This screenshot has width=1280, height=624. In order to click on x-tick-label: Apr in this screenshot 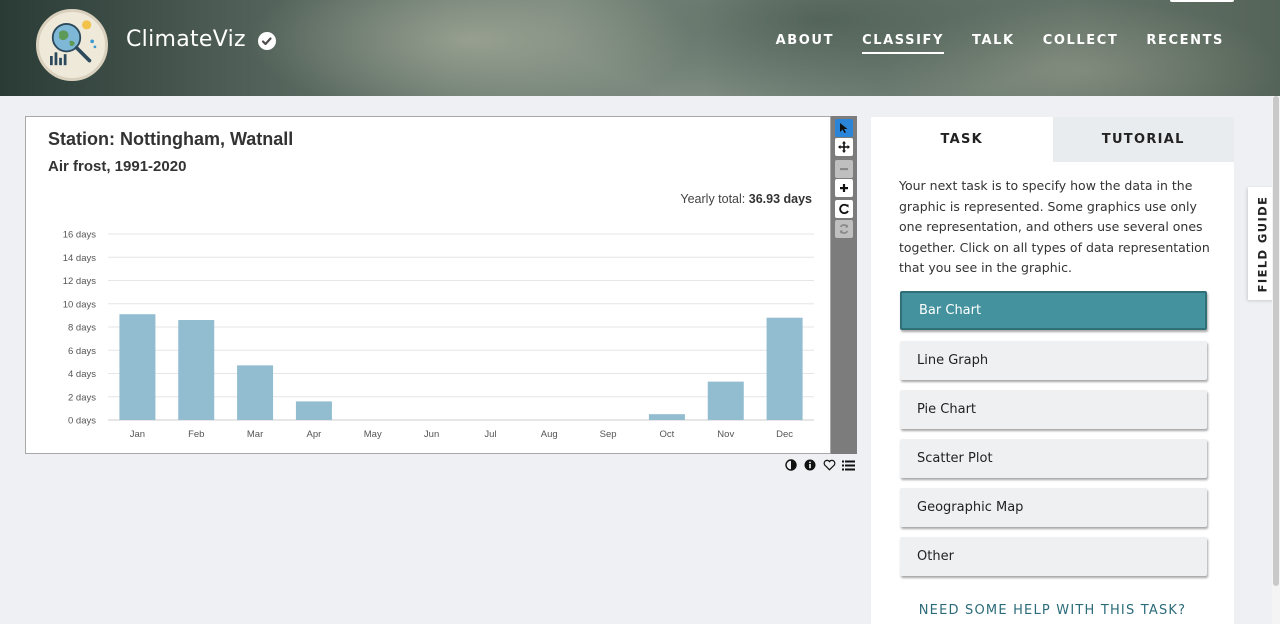, I will do `click(314, 434)`.